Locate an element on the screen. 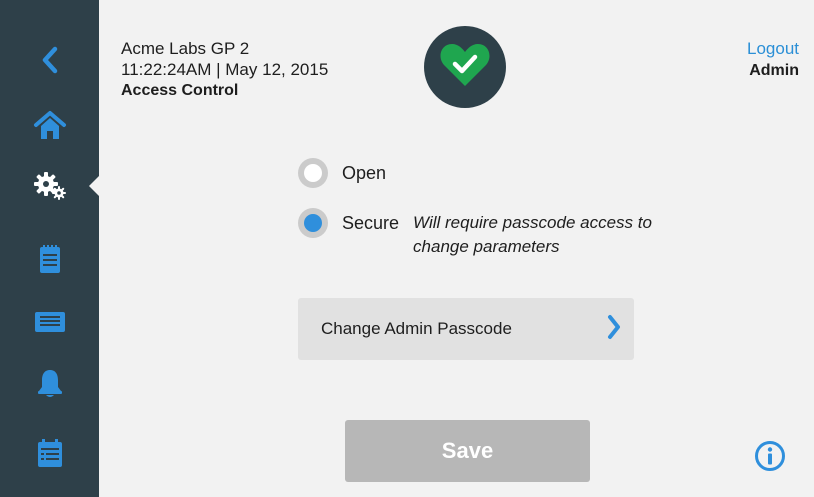 The width and height of the screenshot is (814, 497). change-passcode-label: Change Admin Passcode is located at coordinates (416, 328).